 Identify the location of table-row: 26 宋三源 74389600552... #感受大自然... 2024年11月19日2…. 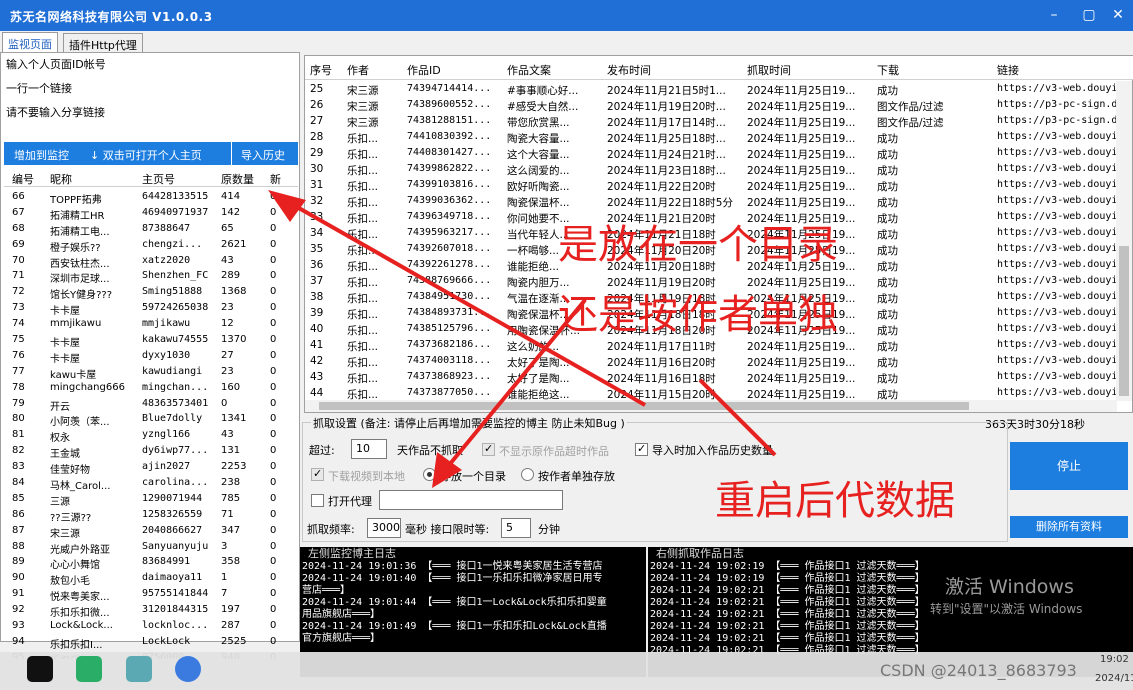
(711, 105).